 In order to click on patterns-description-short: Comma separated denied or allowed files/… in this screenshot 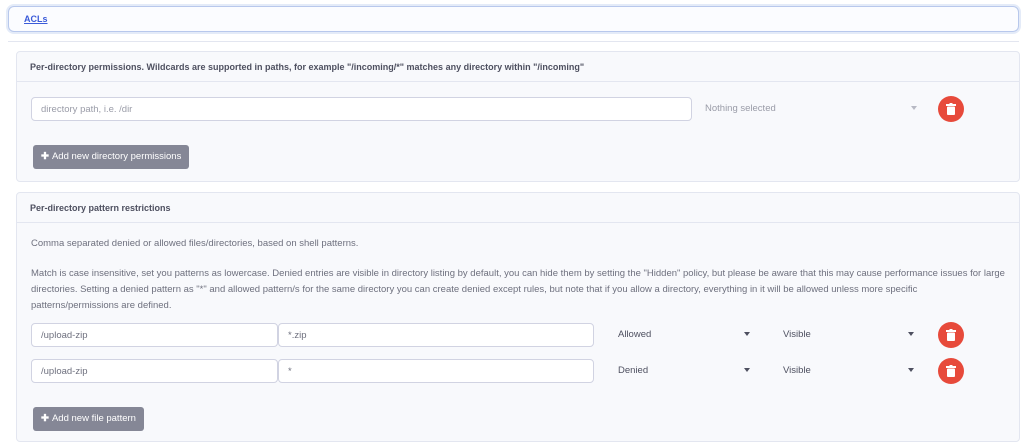, I will do `click(195, 243)`.